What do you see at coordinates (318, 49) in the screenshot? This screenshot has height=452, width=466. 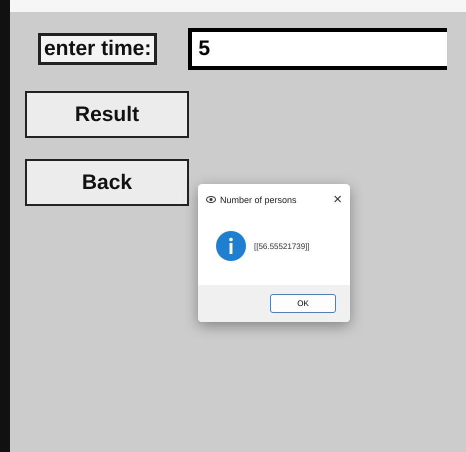 I see `time-input: 5` at bounding box center [318, 49].